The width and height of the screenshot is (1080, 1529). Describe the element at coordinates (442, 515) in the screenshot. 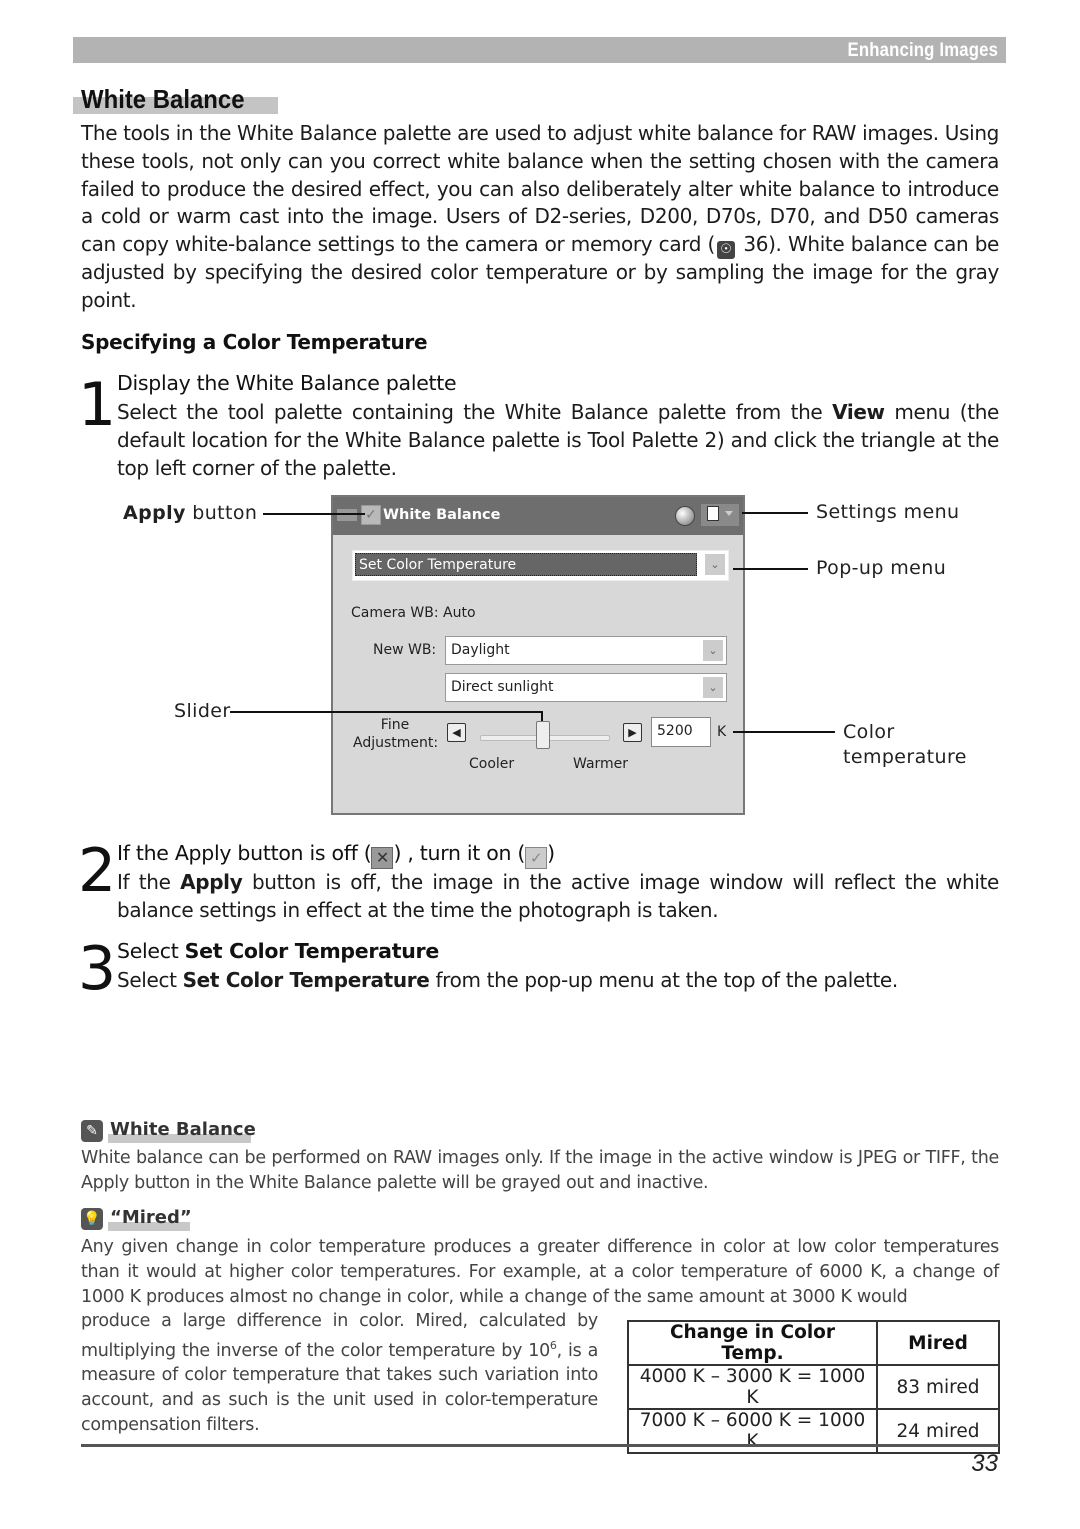

I see `palette-title: White Balance` at that location.